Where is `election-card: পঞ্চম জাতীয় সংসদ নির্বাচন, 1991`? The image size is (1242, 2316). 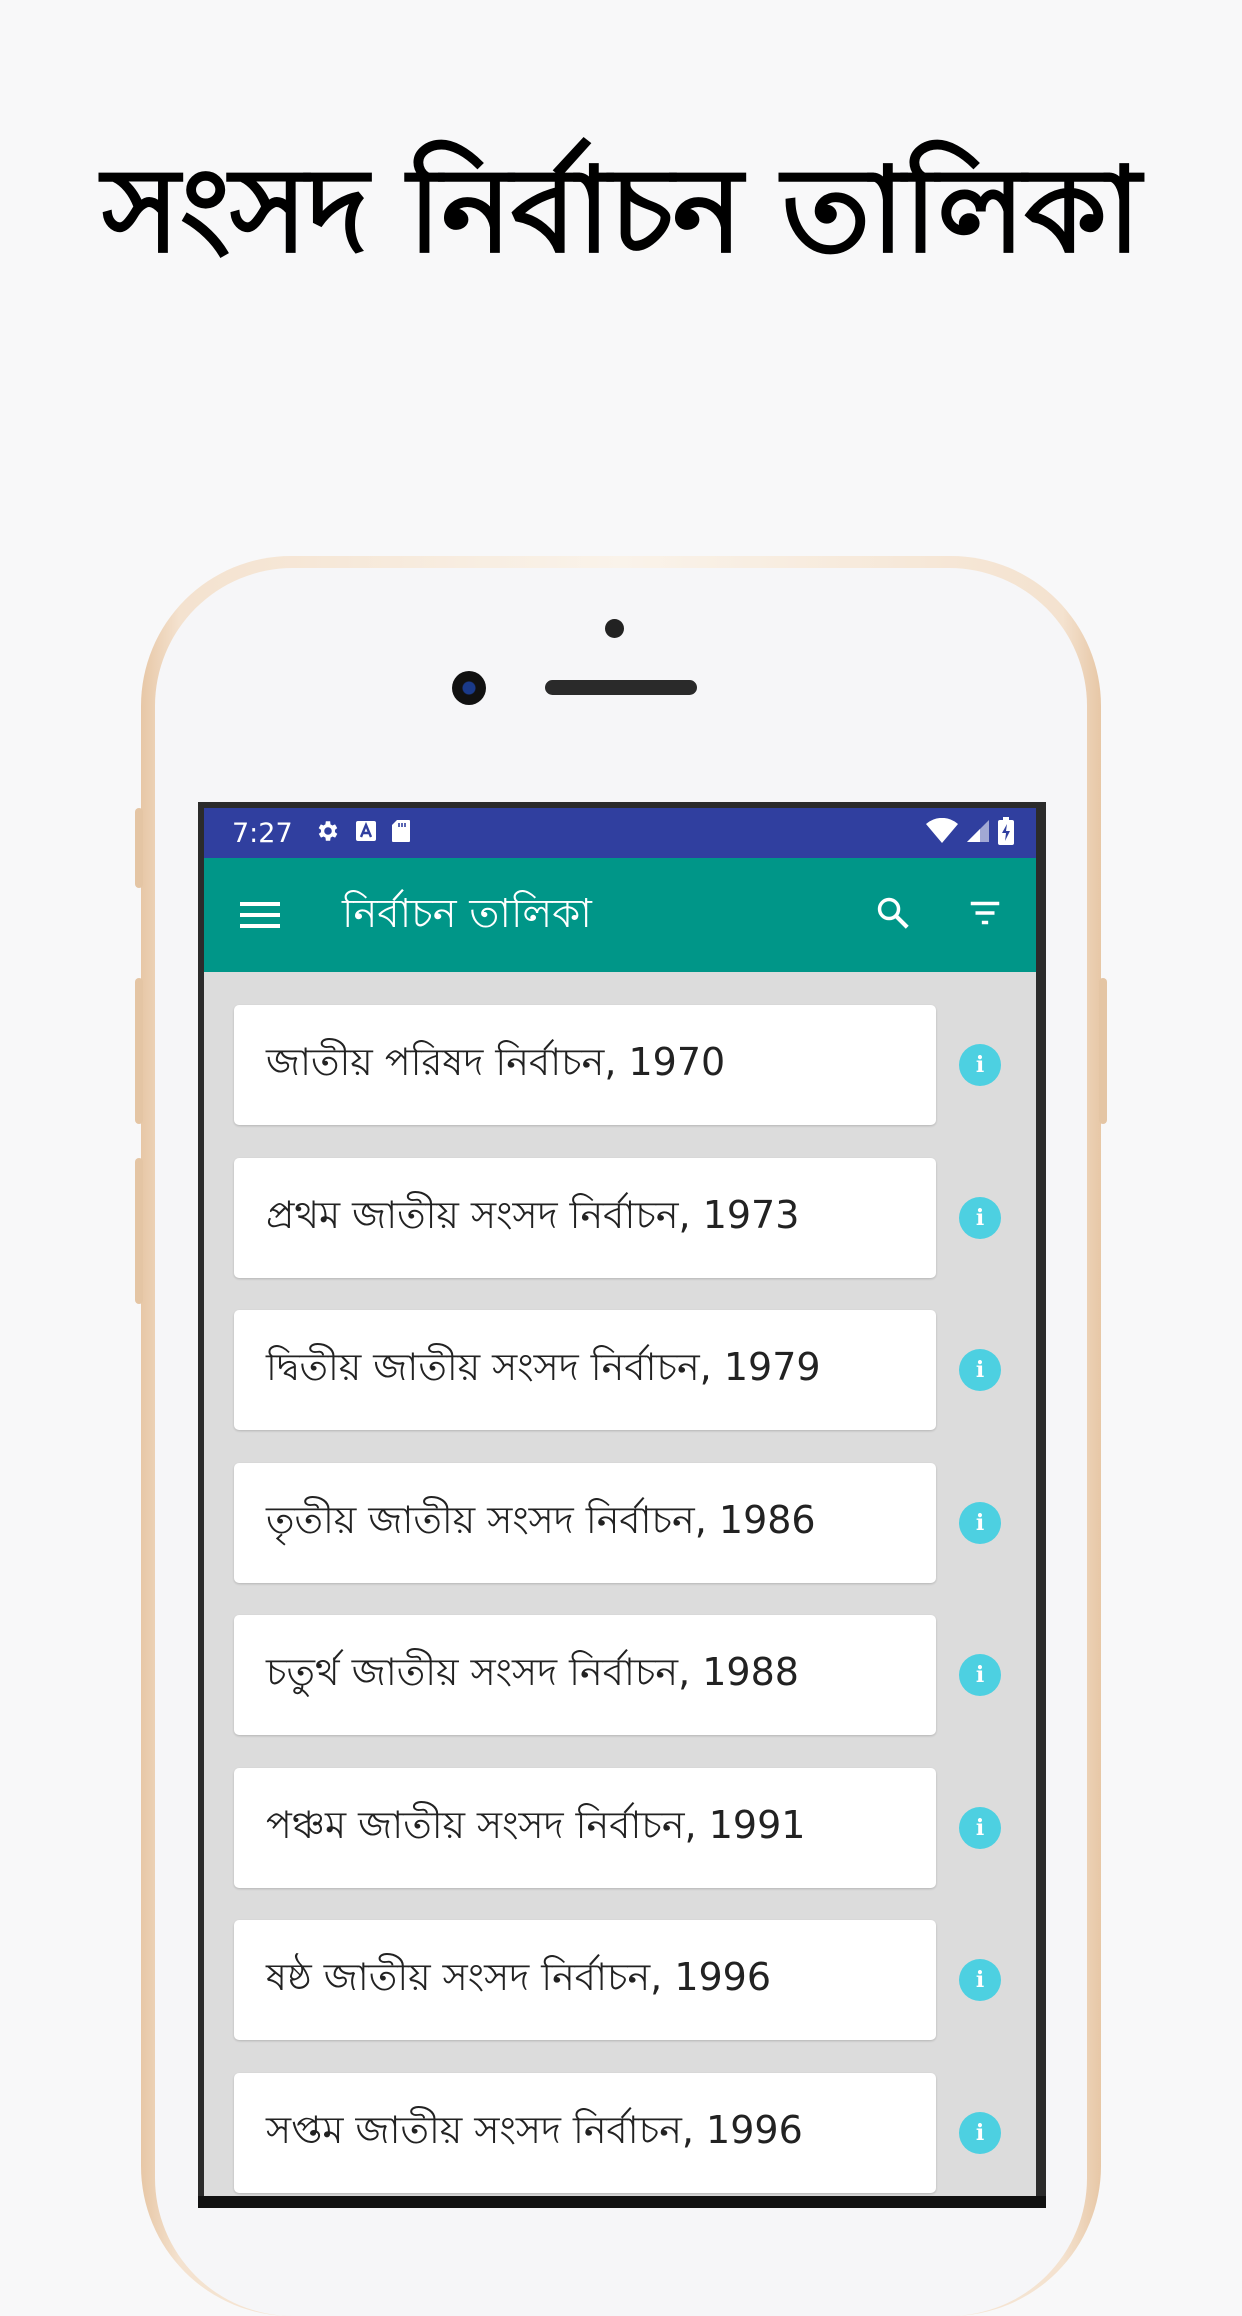
election-card: পঞ্চম জাতীয় সংসদ নির্বাচন, 1991 is located at coordinates (585, 1828).